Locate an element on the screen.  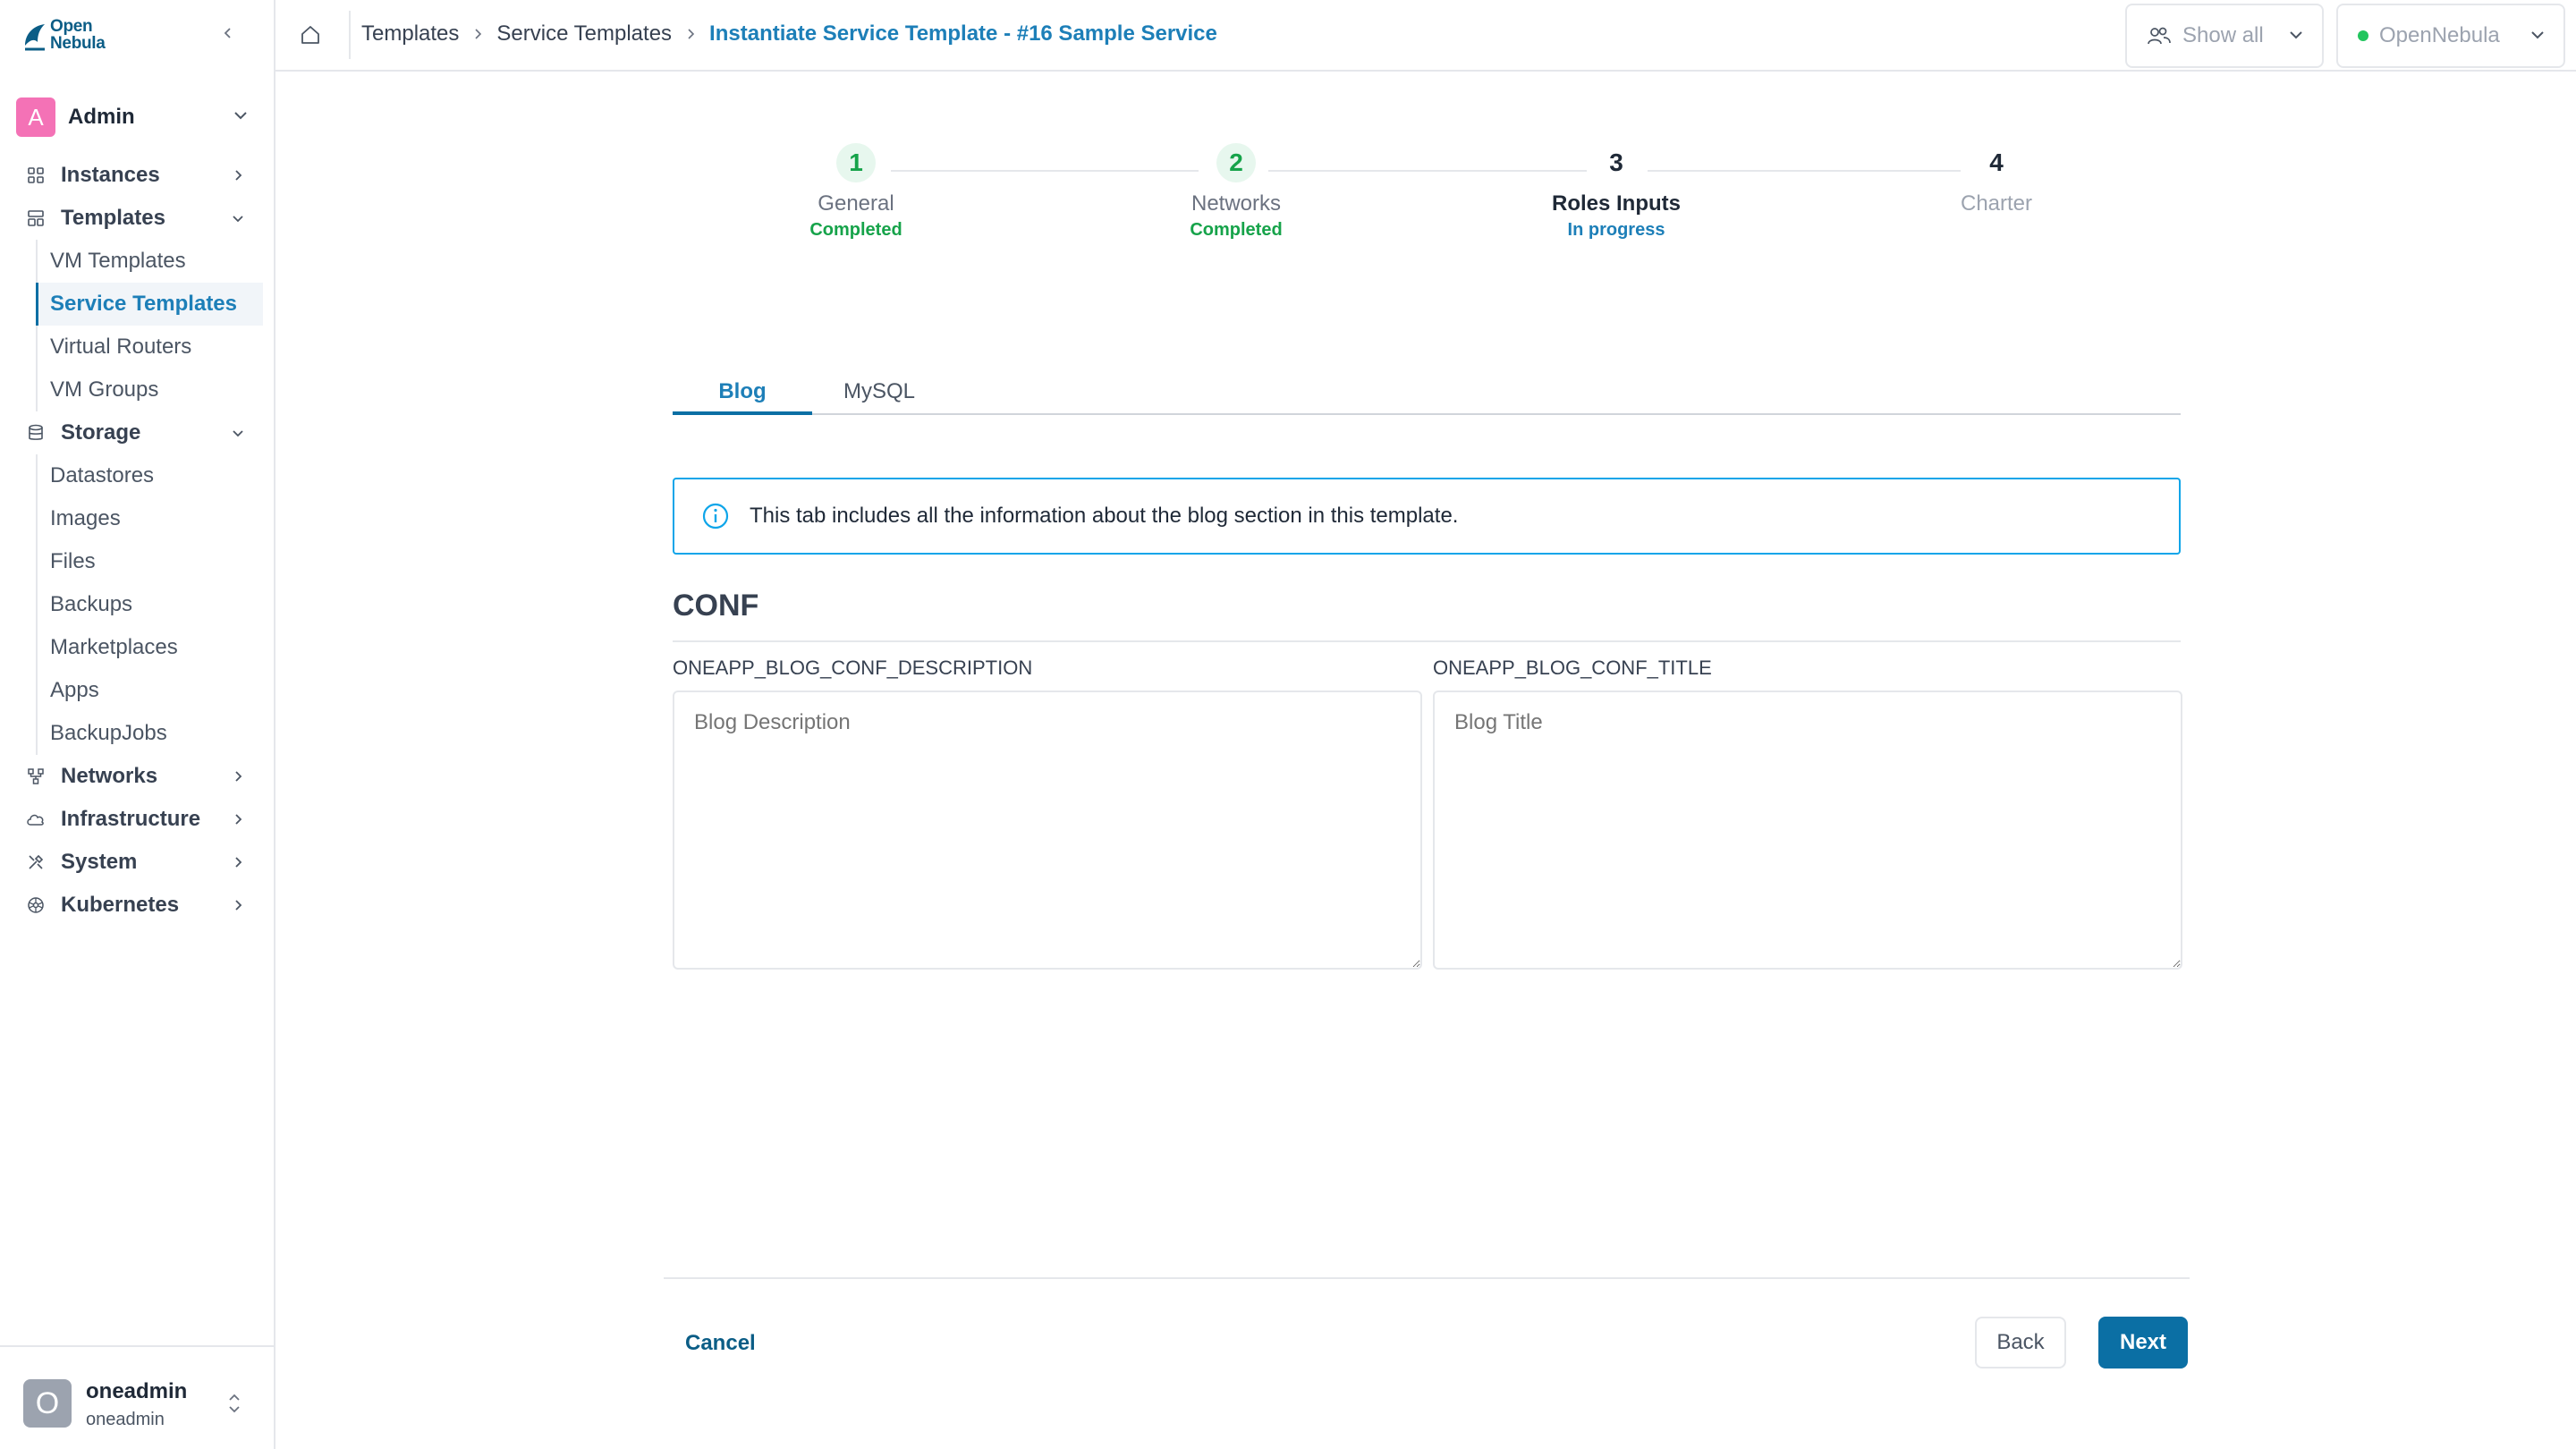
tab-mysql: MySQL is located at coordinates (879, 397).